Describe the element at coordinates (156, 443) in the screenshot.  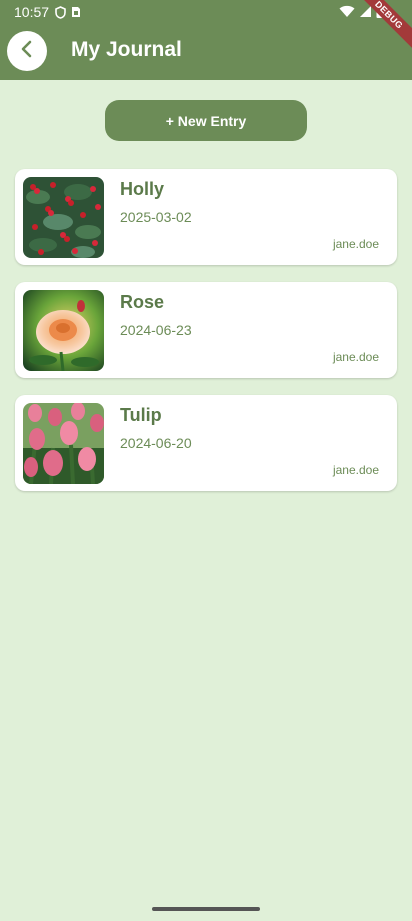
I see `entry-date: 2024-06-20` at that location.